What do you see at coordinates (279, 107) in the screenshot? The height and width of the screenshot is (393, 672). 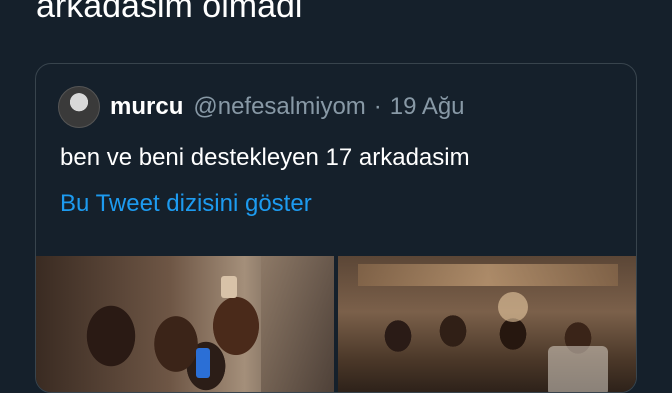 I see `user-handle: @nefesalmiyom` at bounding box center [279, 107].